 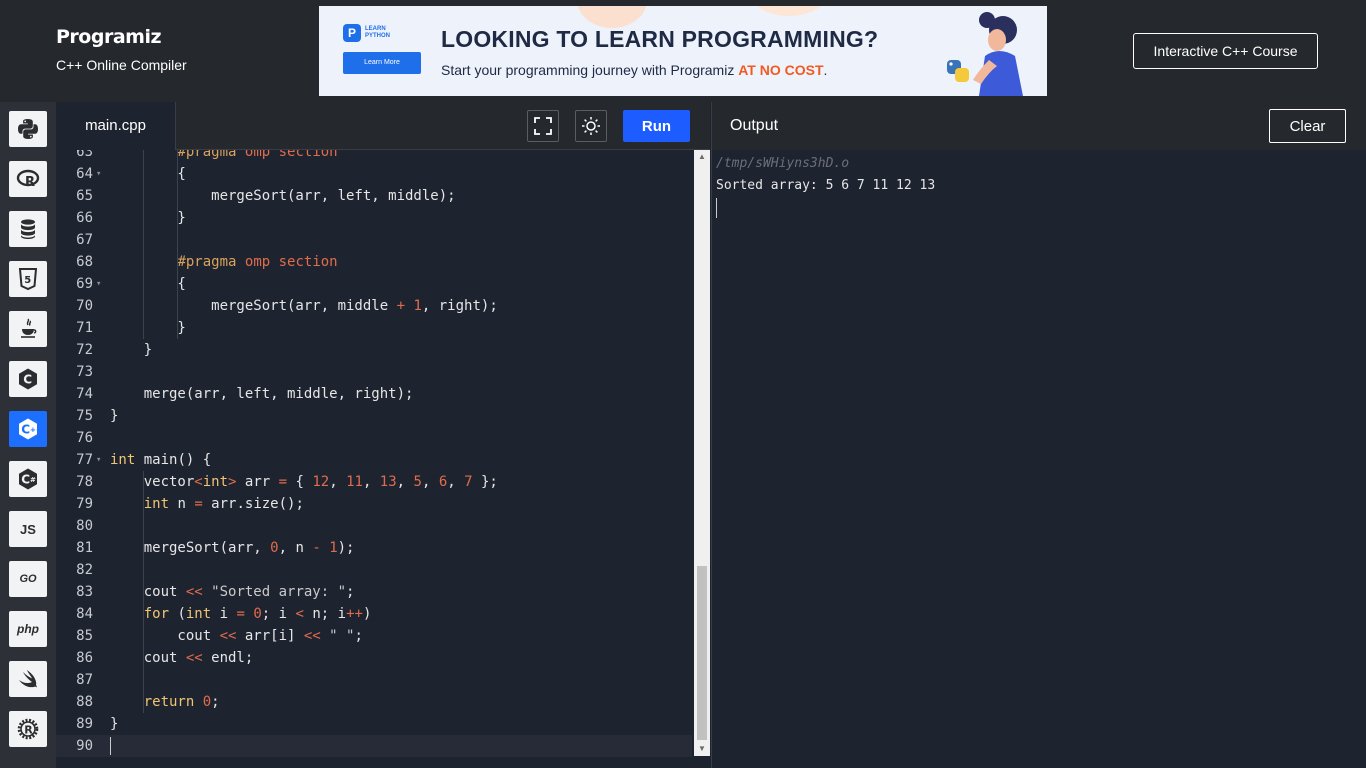 I want to click on clear-button: Clear, so click(x=1307, y=126).